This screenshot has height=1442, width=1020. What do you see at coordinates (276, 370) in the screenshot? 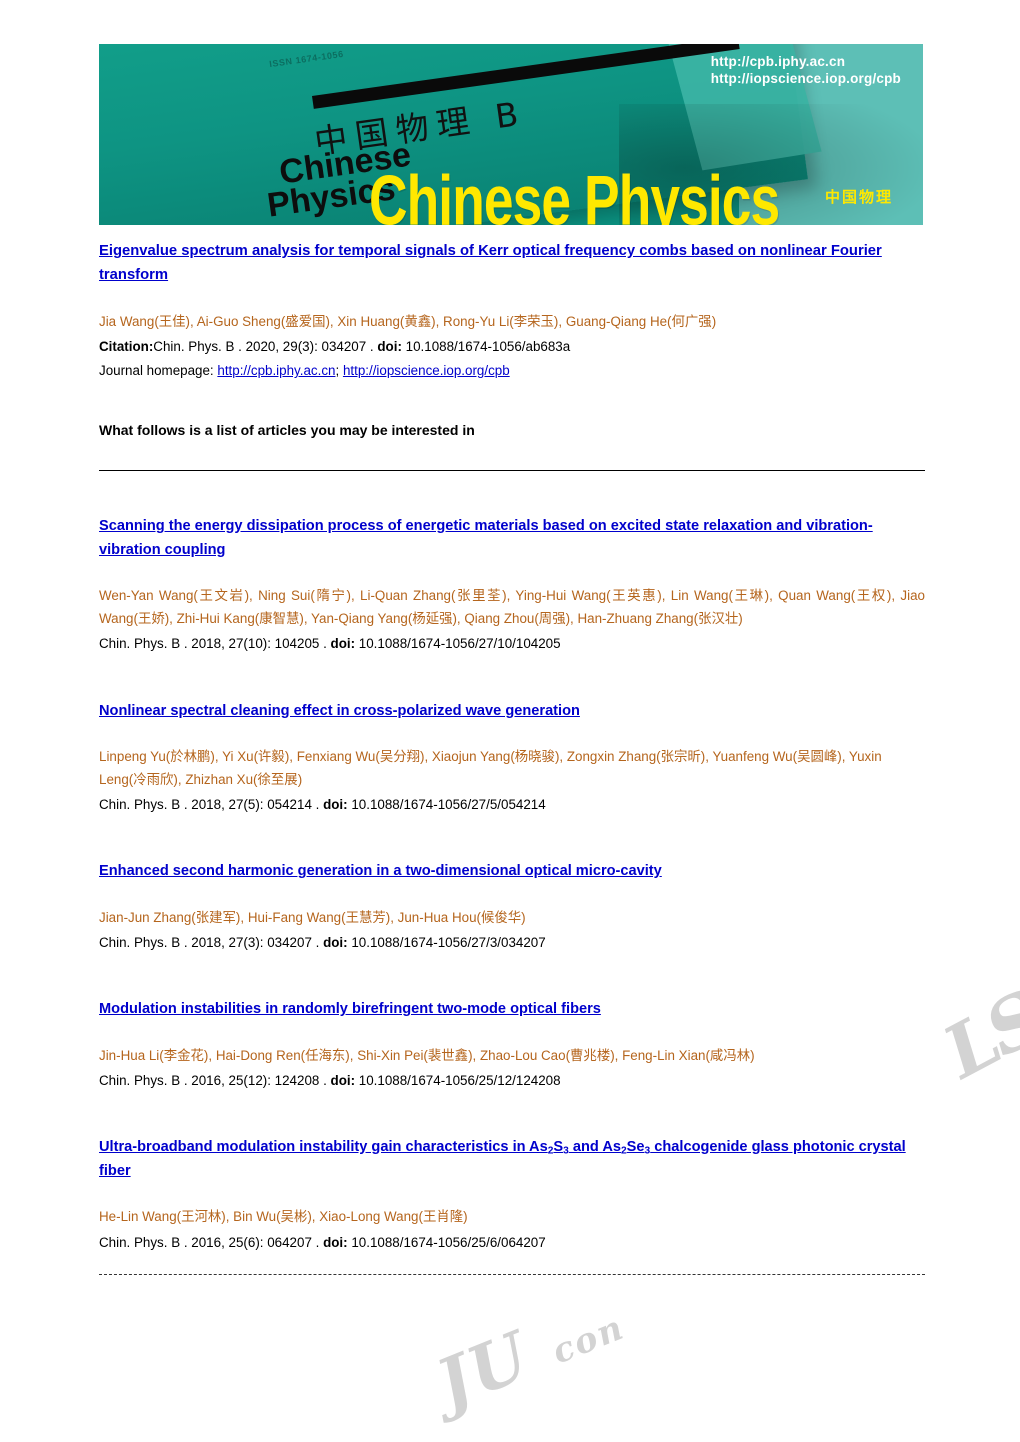
I see `journal-homepage-link-cpb: http://cpb.iphy.ac.cn` at bounding box center [276, 370].